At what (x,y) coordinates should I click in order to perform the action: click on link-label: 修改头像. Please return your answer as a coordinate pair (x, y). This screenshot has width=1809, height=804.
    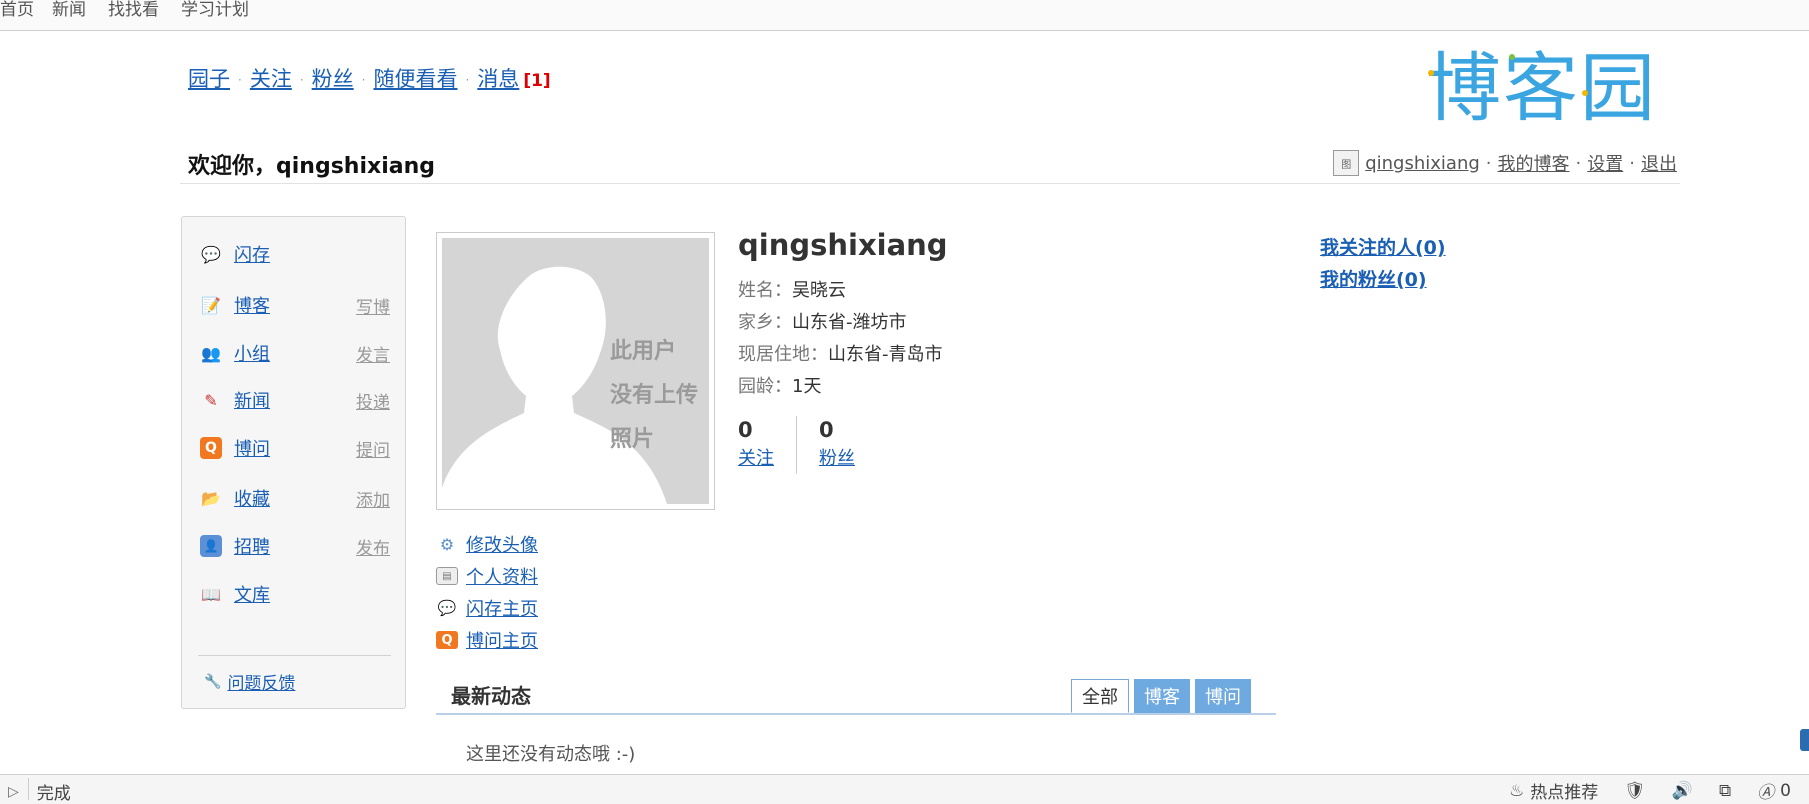
    Looking at the image, I should click on (502, 544).